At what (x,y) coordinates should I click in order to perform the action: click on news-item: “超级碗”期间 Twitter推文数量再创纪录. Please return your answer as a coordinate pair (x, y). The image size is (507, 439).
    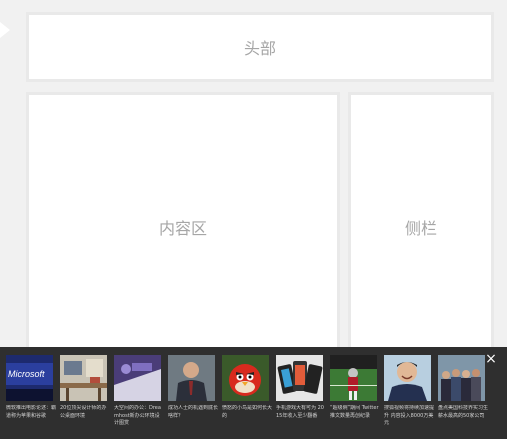
    Looking at the image, I should click on (355, 387).